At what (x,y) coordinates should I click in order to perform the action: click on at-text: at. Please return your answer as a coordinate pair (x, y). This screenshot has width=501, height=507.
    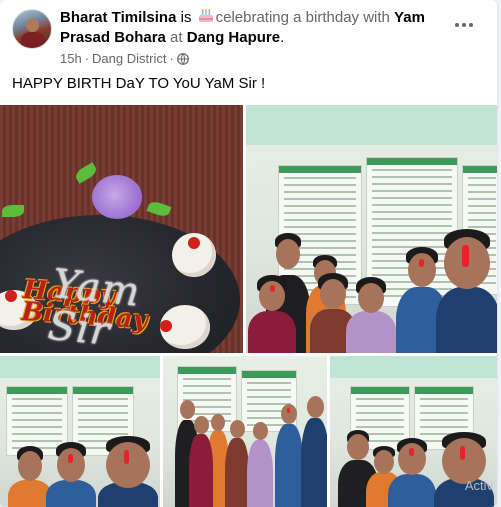
    Looking at the image, I should click on (176, 37).